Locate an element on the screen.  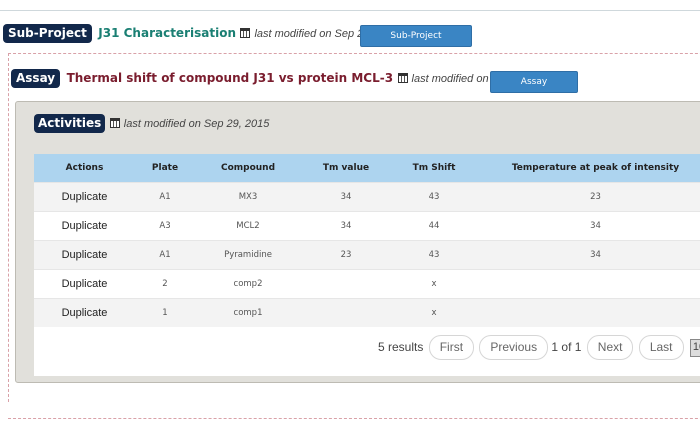
cell-compound: MX3 is located at coordinates (248, 197).